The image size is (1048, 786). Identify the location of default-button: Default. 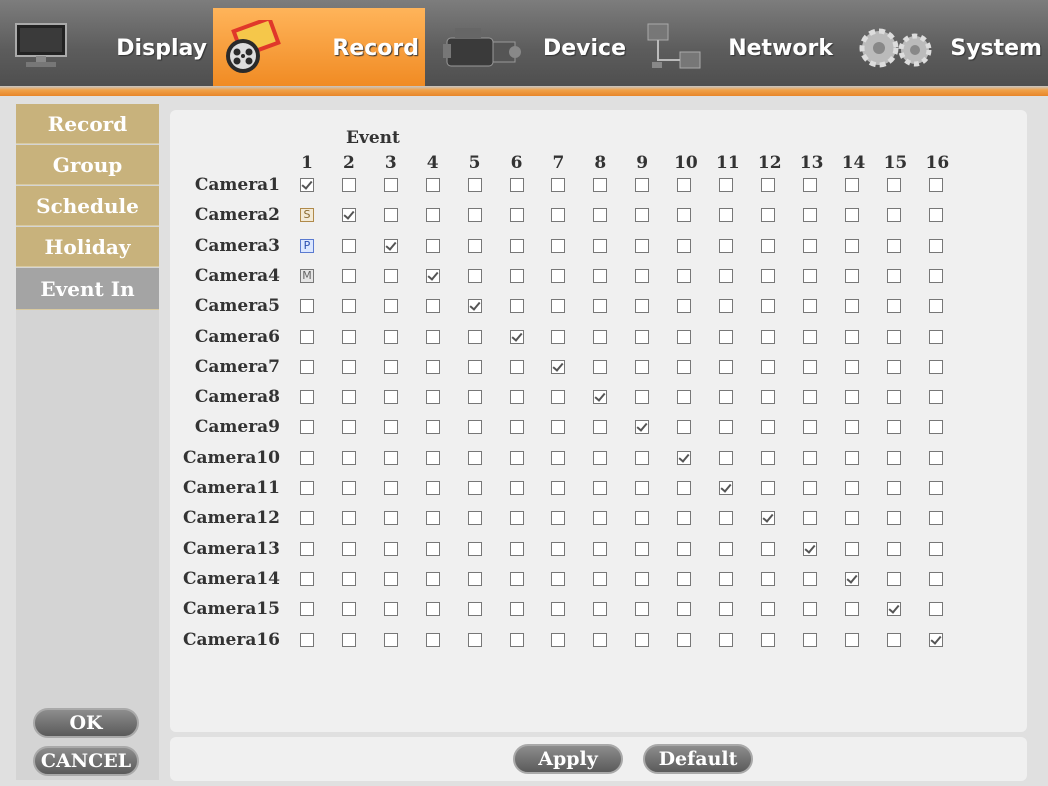
(698, 759).